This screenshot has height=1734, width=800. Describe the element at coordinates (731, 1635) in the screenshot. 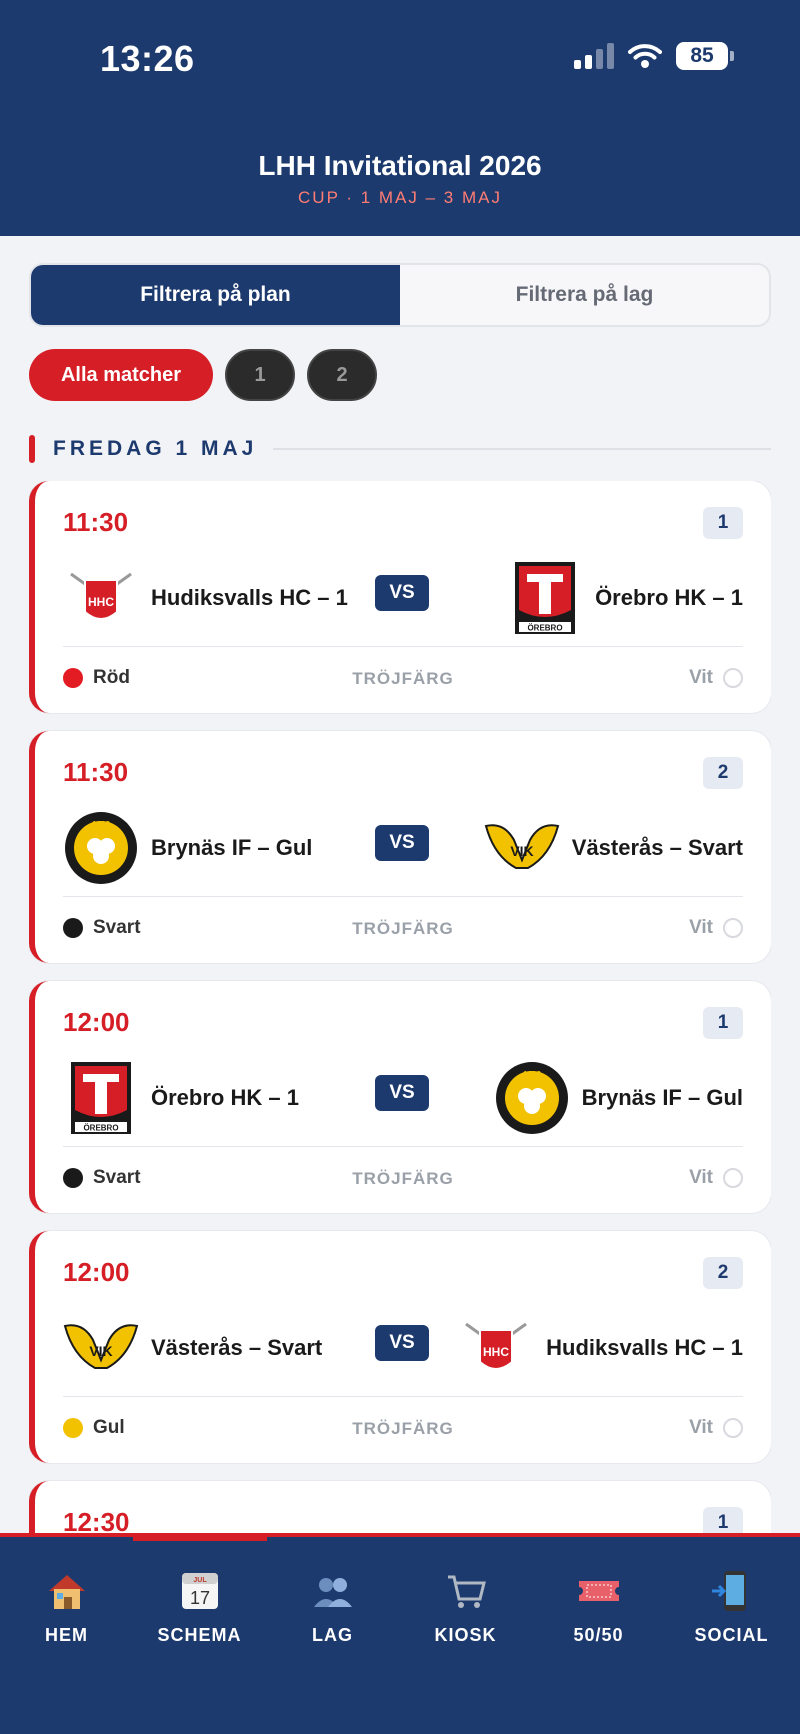

I see `tab-label: SOCIAL` at that location.